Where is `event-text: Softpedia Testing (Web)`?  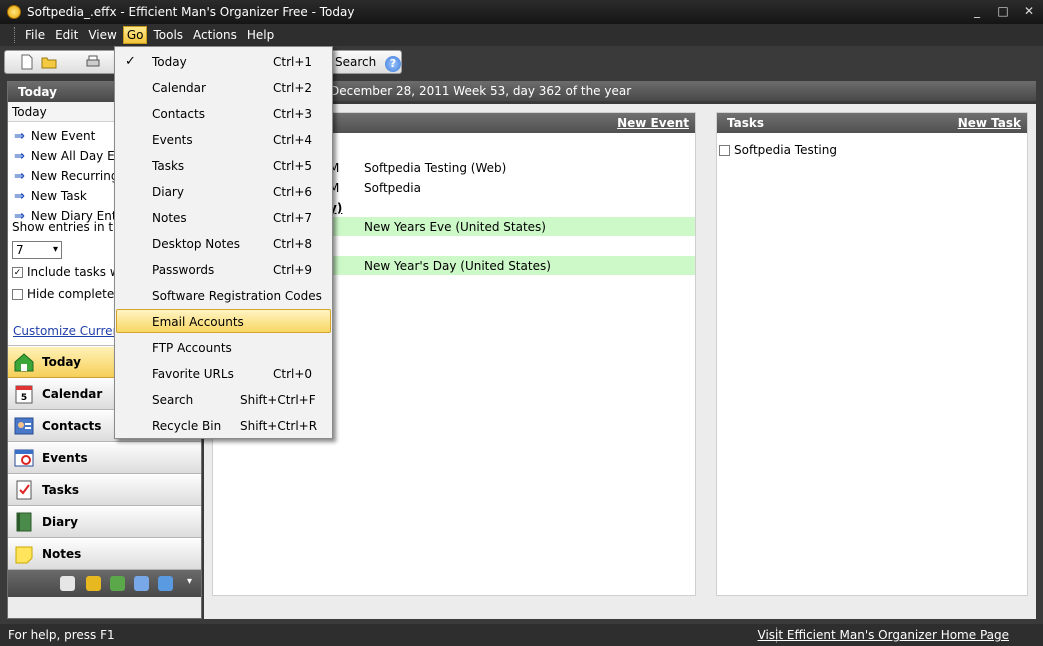 event-text: Softpedia Testing (Web) is located at coordinates (435, 168).